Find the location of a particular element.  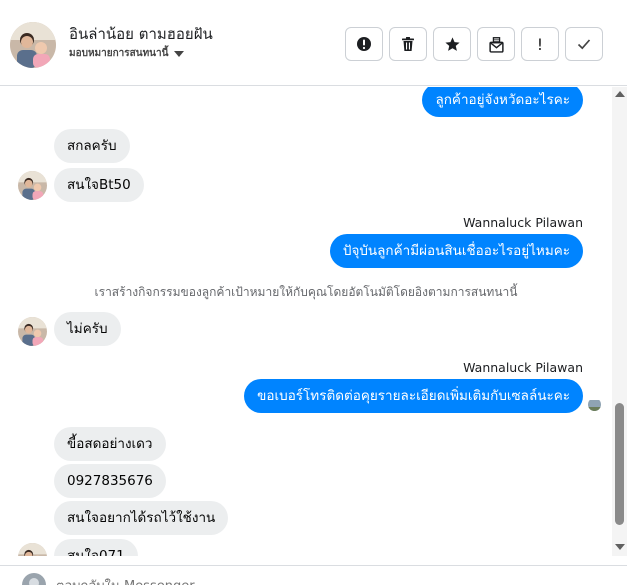

scroll-up-arrow-icon is located at coordinates (620, 94).